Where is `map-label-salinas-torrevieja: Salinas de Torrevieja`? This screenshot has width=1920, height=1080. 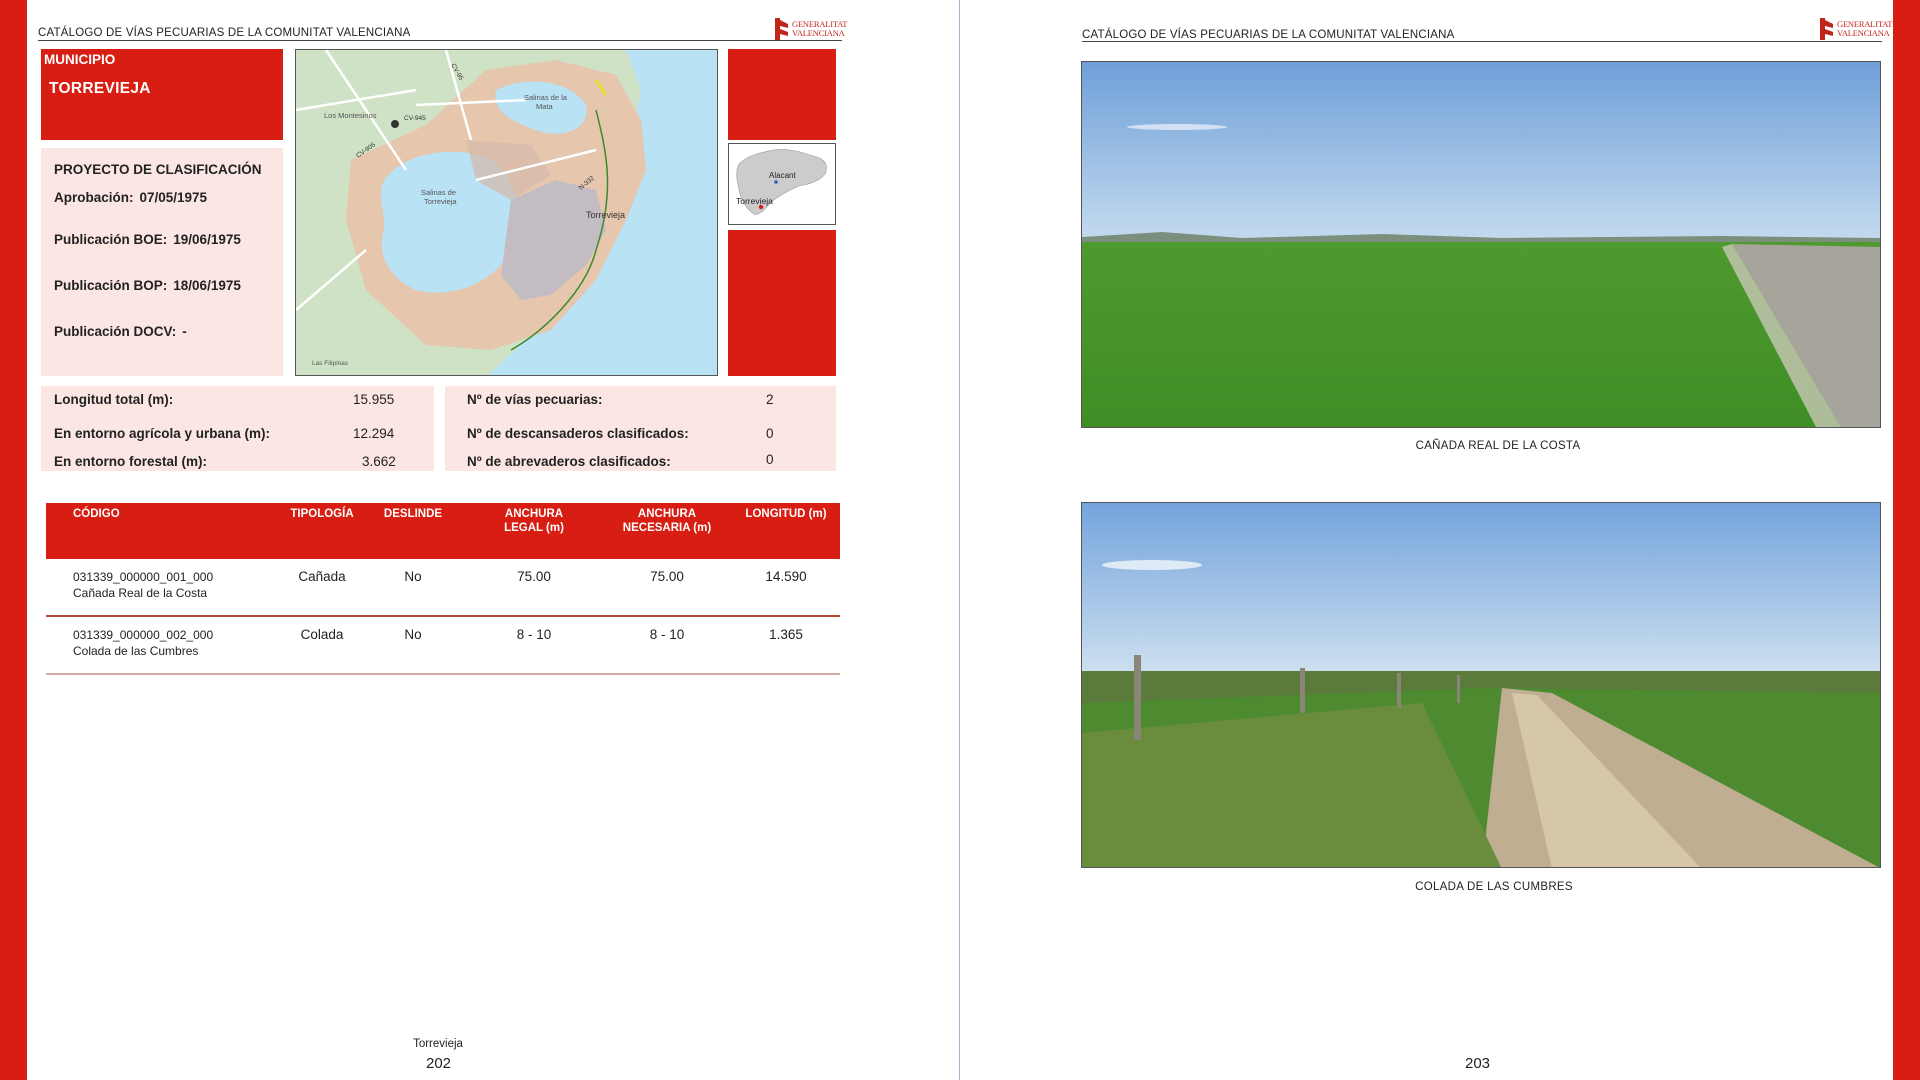
map-label-salinas-torrevieja: Salinas de Torrevieja is located at coordinates (439, 197).